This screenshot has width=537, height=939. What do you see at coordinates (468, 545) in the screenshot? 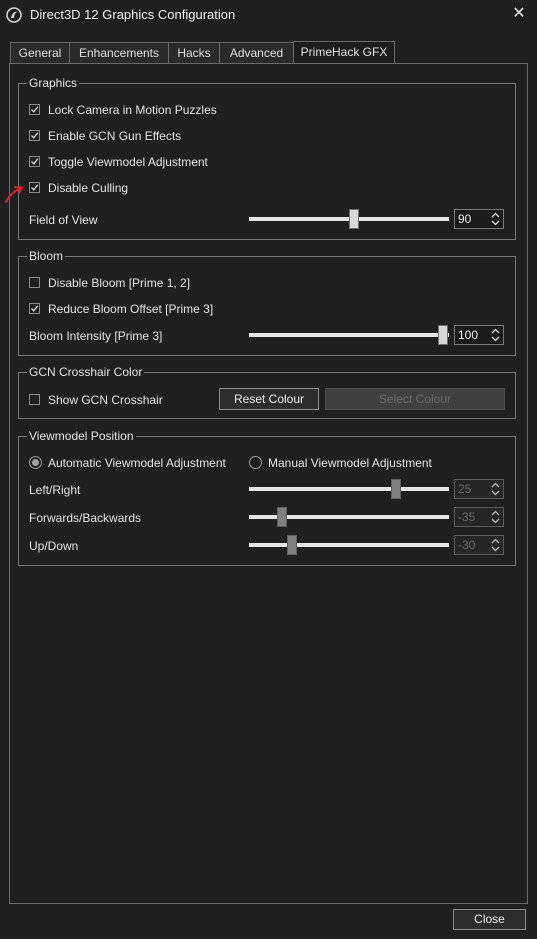
I see `up-down-value: -30` at bounding box center [468, 545].